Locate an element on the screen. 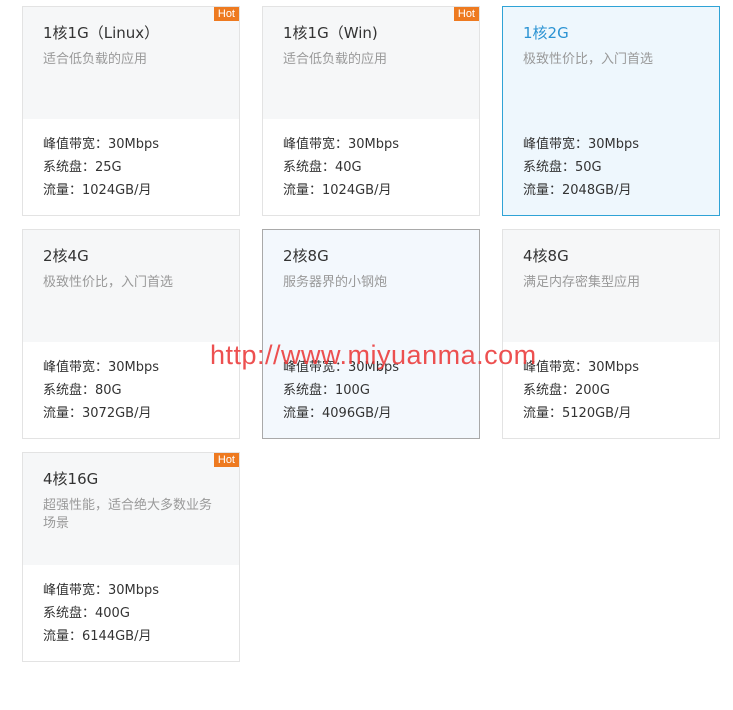  spec-disk: 系统盘：400G is located at coordinates (86, 613).